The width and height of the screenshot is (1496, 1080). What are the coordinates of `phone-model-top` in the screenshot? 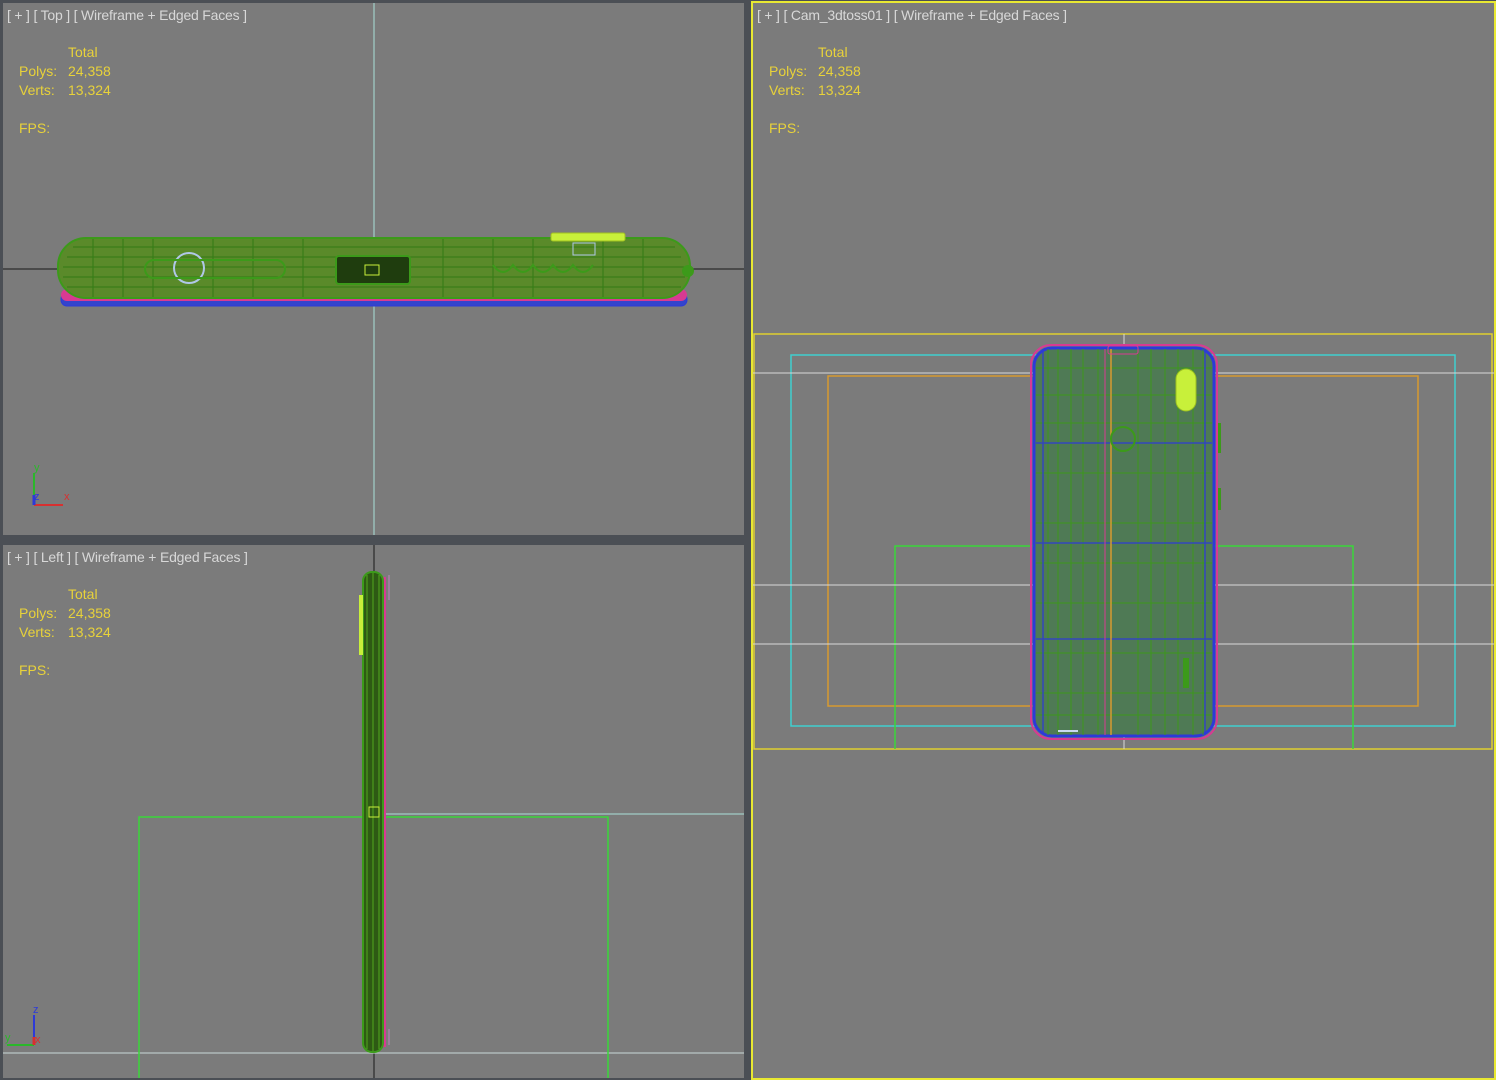 It's located at (375, 269).